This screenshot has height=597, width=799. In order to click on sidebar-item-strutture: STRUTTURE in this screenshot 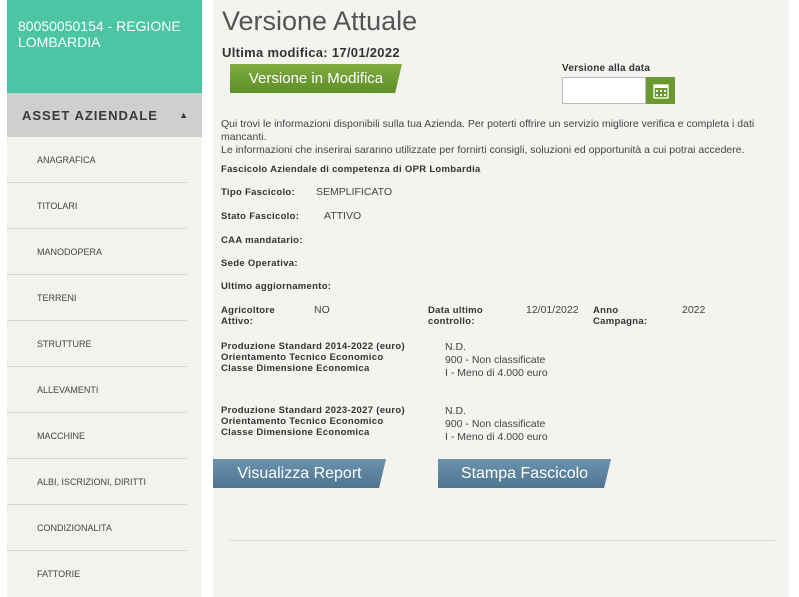, I will do `click(97, 344)`.